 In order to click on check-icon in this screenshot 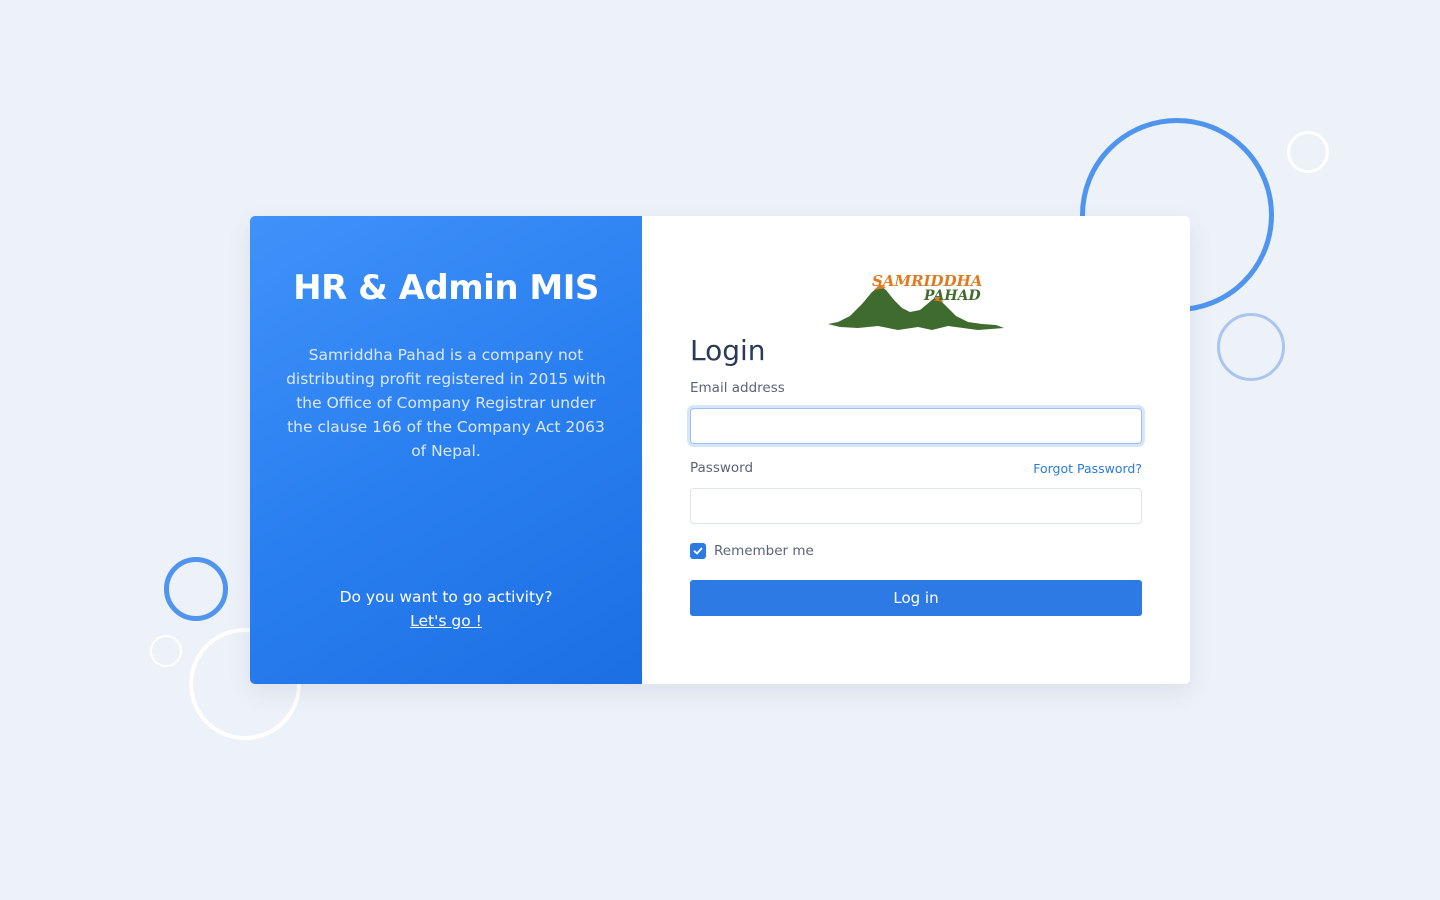, I will do `click(698, 551)`.